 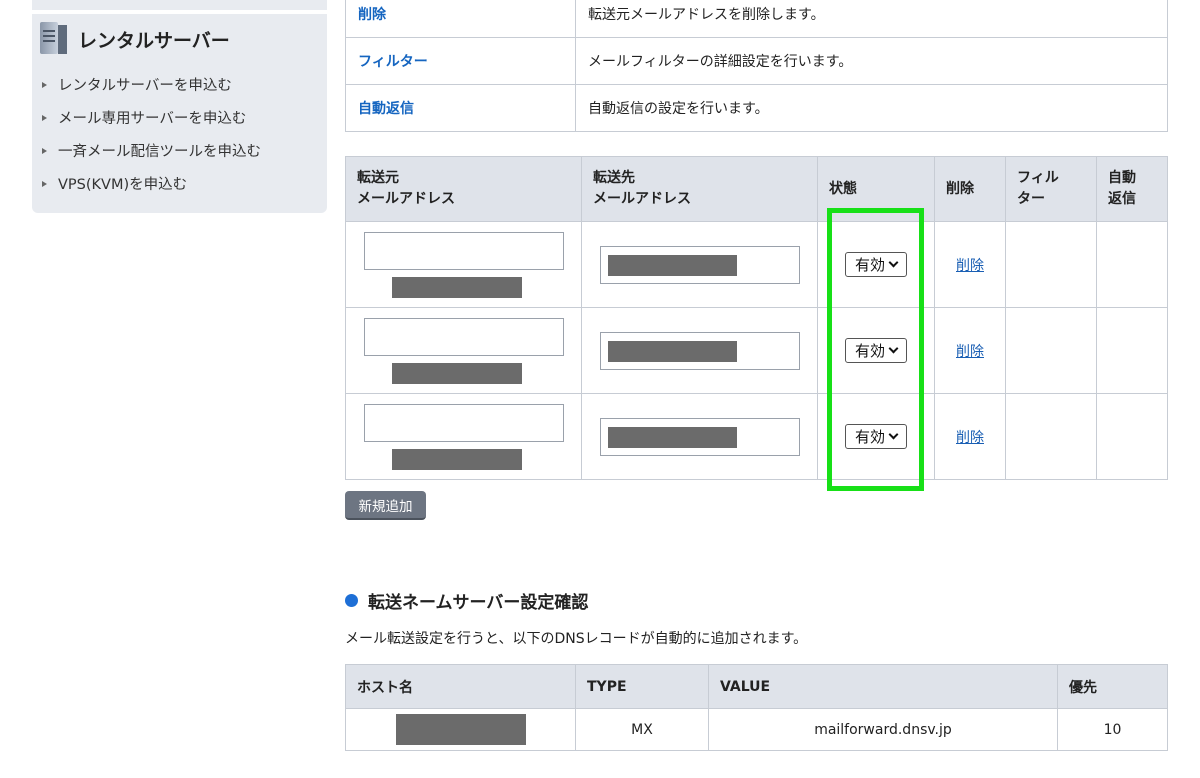 I want to click on sidebar-item-label: レンタルサーバーを申込む, so click(x=145, y=86).